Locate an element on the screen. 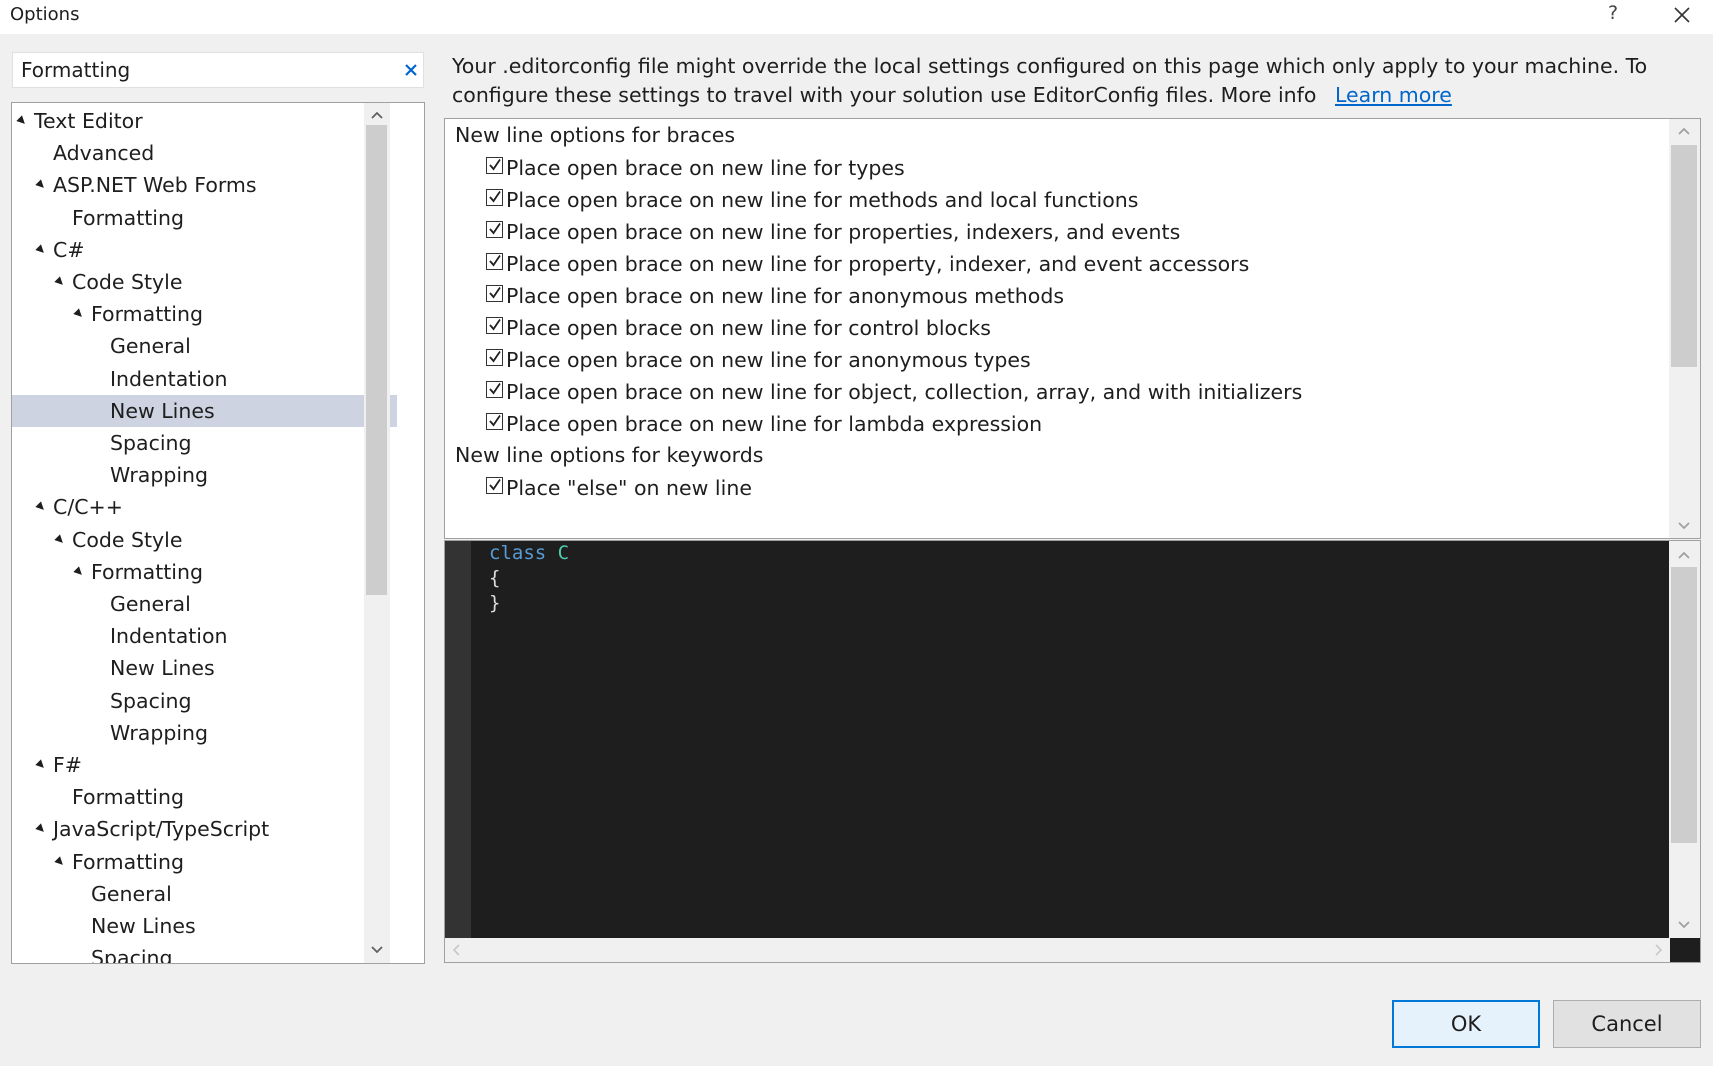 This screenshot has height=1066, width=1713. preview-scroll-up-icon is located at coordinates (1684, 555).